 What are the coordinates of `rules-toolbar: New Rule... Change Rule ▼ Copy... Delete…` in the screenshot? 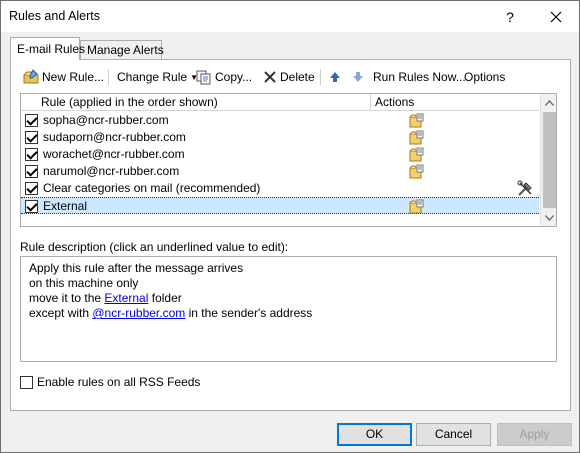 It's located at (291, 77).